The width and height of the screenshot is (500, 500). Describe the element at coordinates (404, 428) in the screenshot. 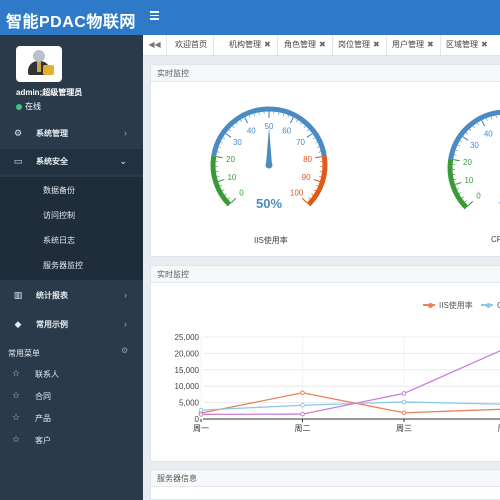

I see `x-tick-label: 周三` at that location.